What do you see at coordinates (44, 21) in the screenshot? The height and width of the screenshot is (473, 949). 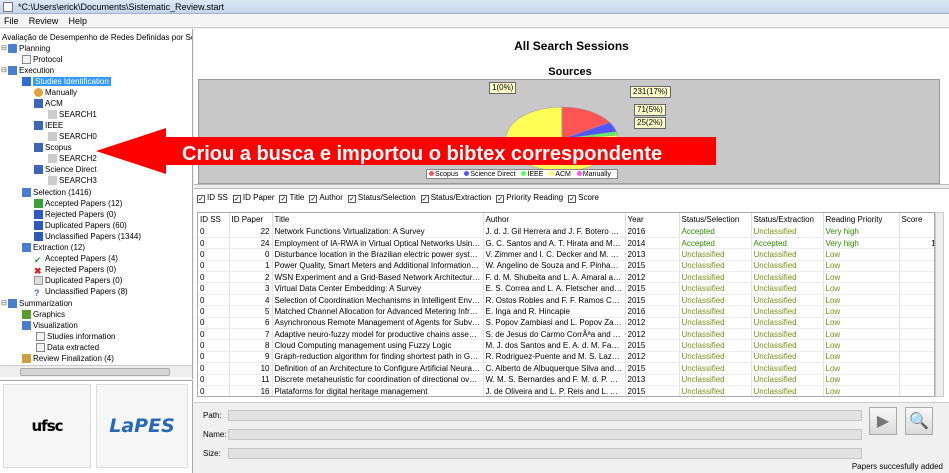 I see `menu-review: Review` at bounding box center [44, 21].